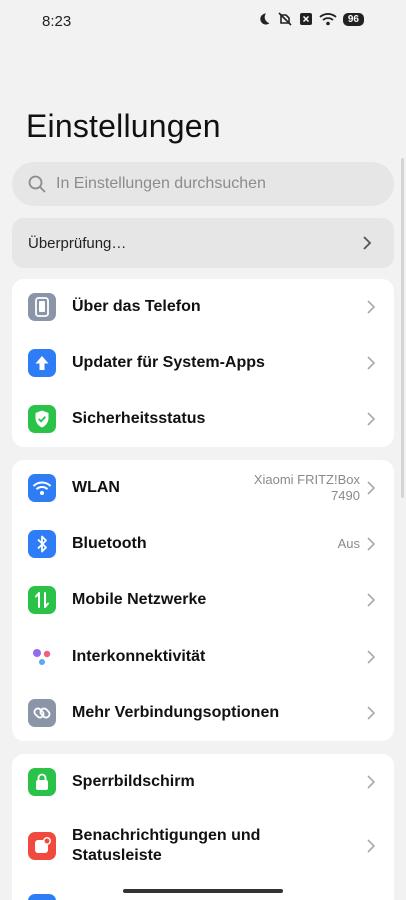 Image resolution: width=406 pixels, height=900 pixels. I want to click on arrow-up-icon, so click(42, 363).